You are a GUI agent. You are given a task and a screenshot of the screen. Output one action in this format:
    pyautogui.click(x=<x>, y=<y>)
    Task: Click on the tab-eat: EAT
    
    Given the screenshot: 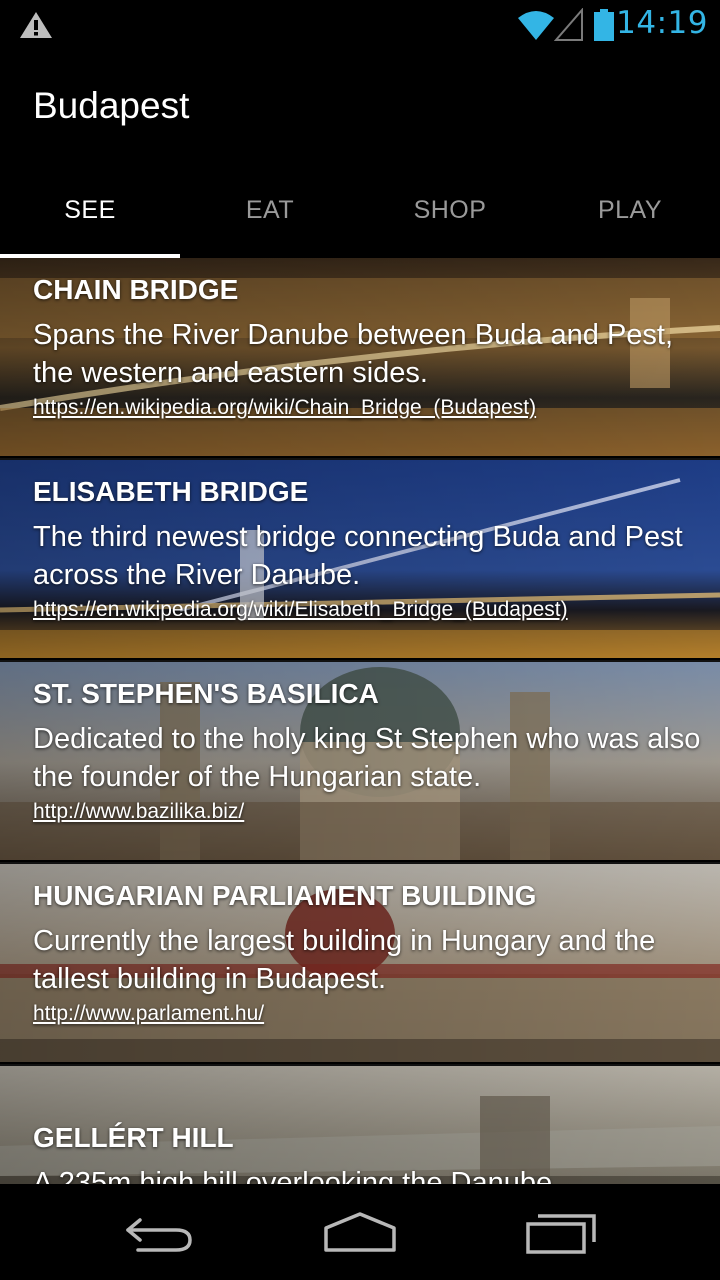 What is the action you would take?
    pyautogui.click(x=270, y=210)
    